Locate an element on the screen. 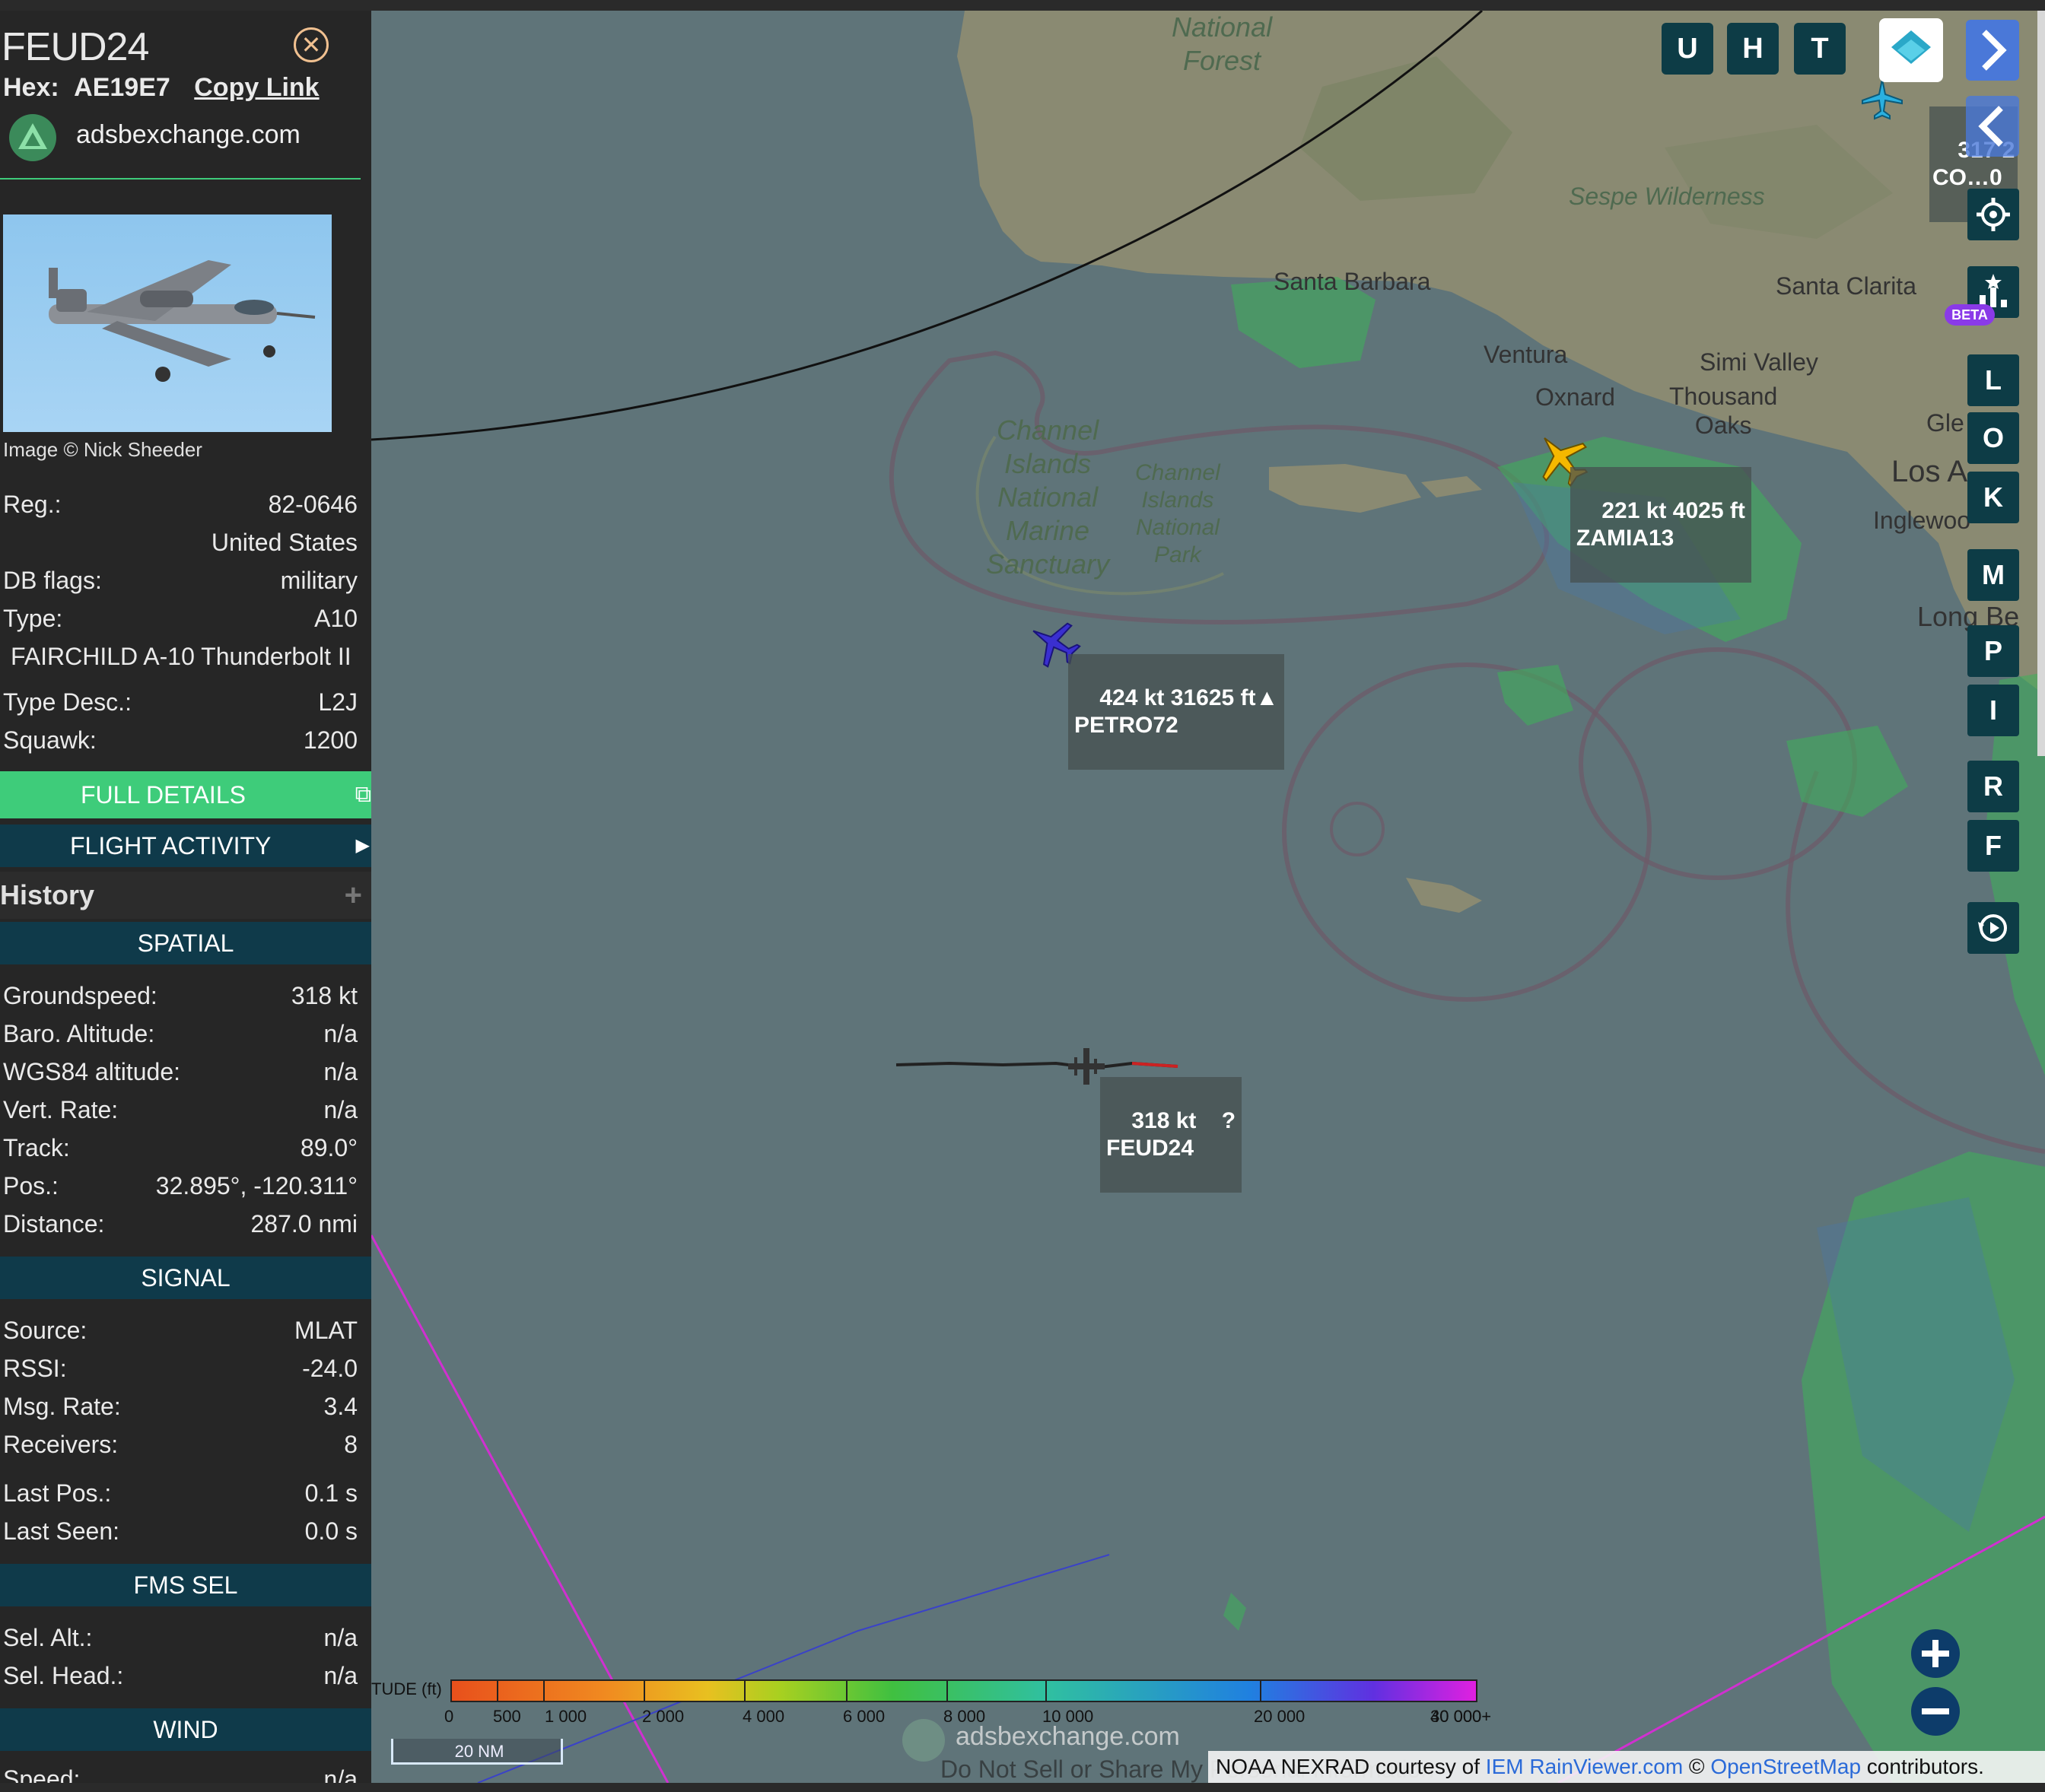 The width and height of the screenshot is (2045, 1792). aircraft-label-zamia13: 221 kt 4025 ft ZAMIA13 is located at coordinates (1660, 525).